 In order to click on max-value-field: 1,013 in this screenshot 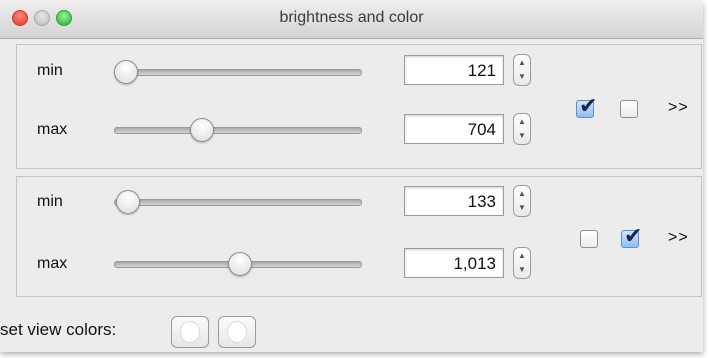, I will do `click(454, 263)`.